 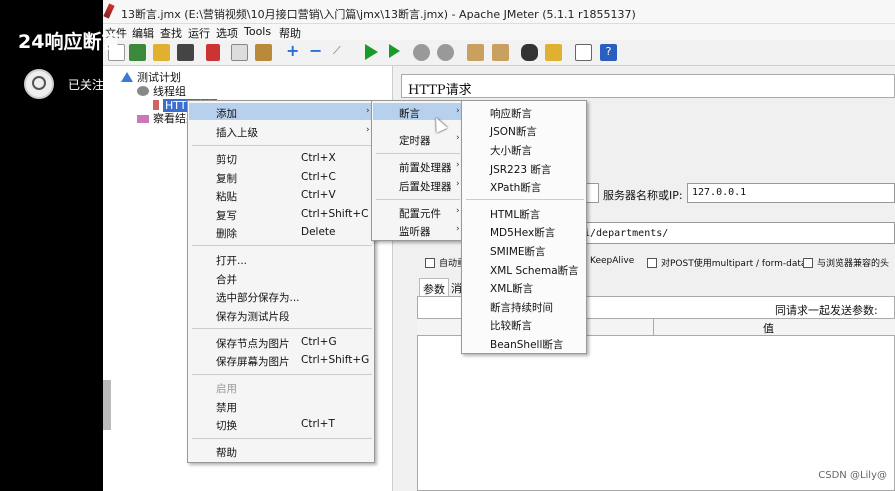 What do you see at coordinates (226, 233) in the screenshot?
I see `menu-item-delete: 删除` at bounding box center [226, 233].